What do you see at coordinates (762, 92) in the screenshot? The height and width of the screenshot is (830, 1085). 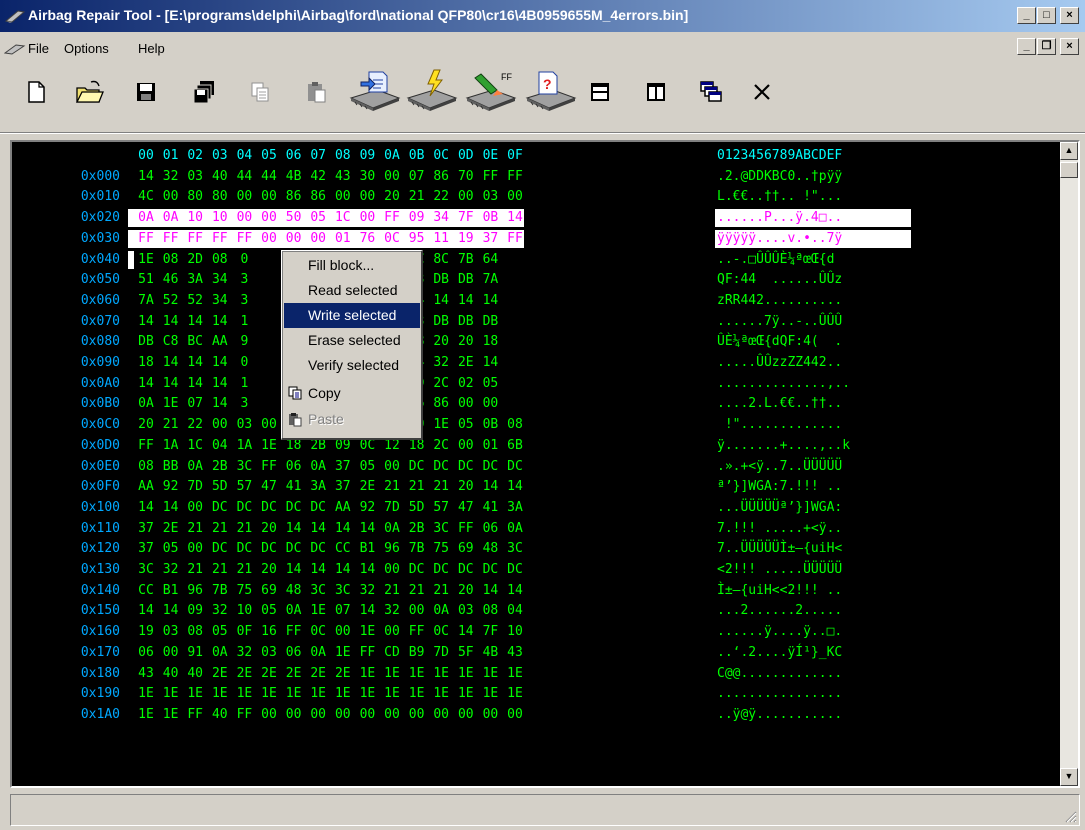 I see `close-document-button` at bounding box center [762, 92].